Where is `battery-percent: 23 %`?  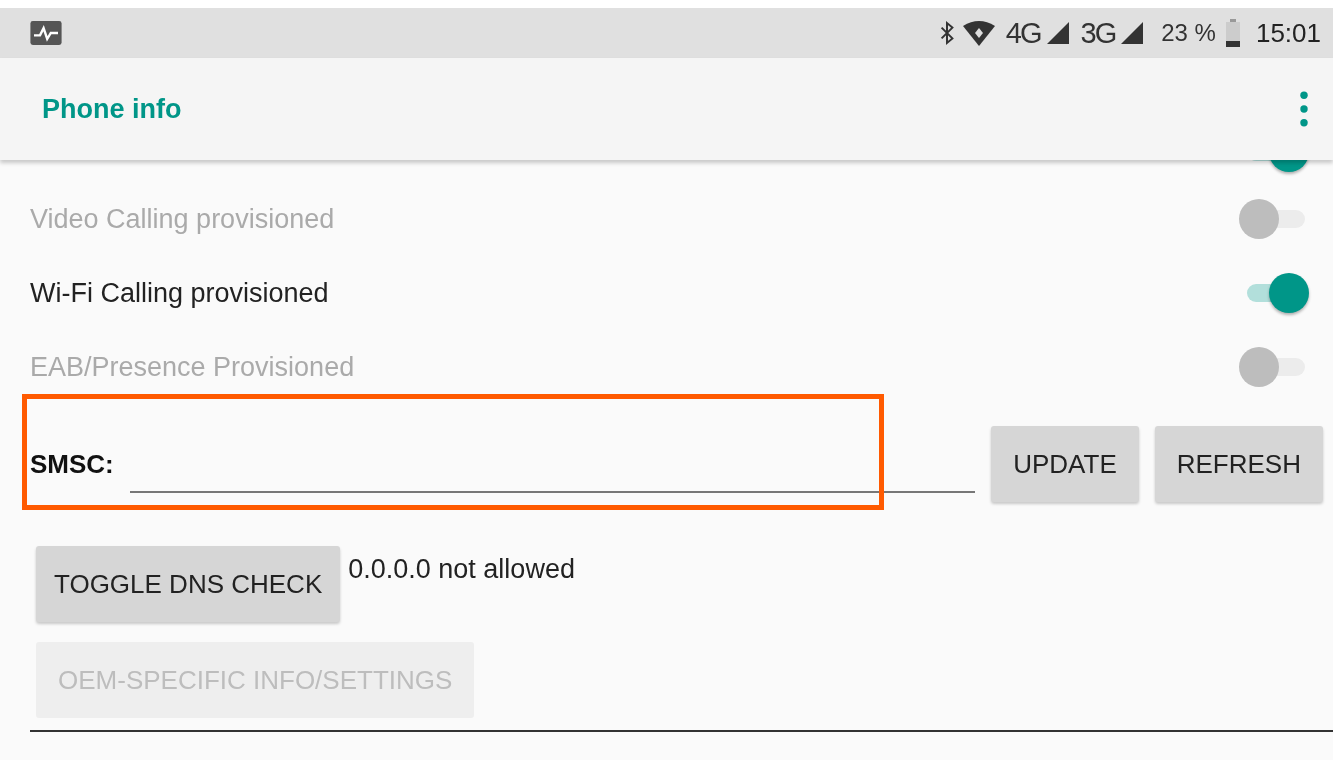 battery-percent: 23 % is located at coordinates (1188, 33).